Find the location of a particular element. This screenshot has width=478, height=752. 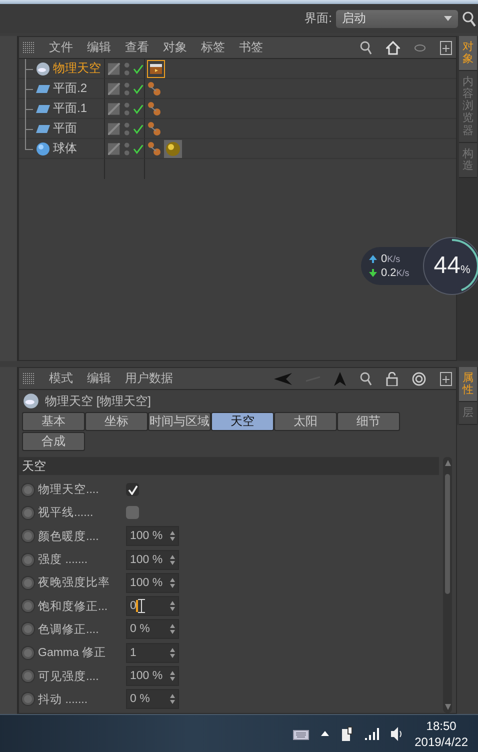

tab: 天空 is located at coordinates (242, 421).